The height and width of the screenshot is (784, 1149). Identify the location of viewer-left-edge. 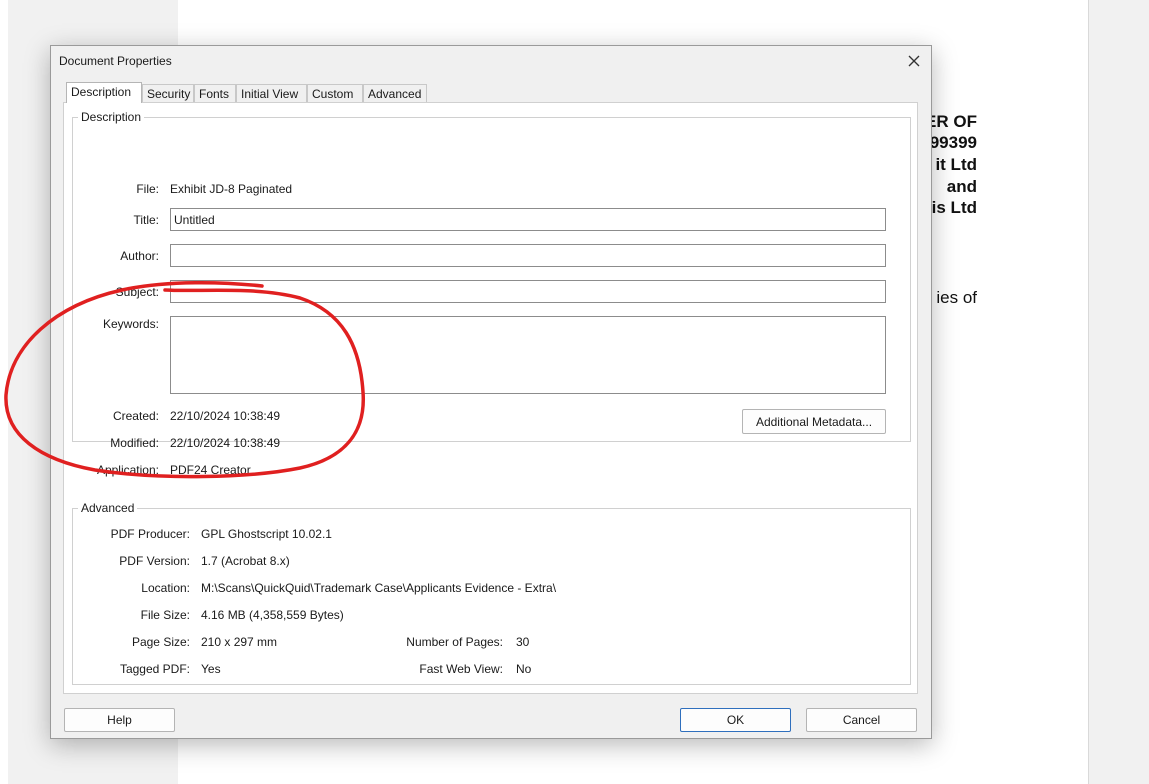
(4, 392).